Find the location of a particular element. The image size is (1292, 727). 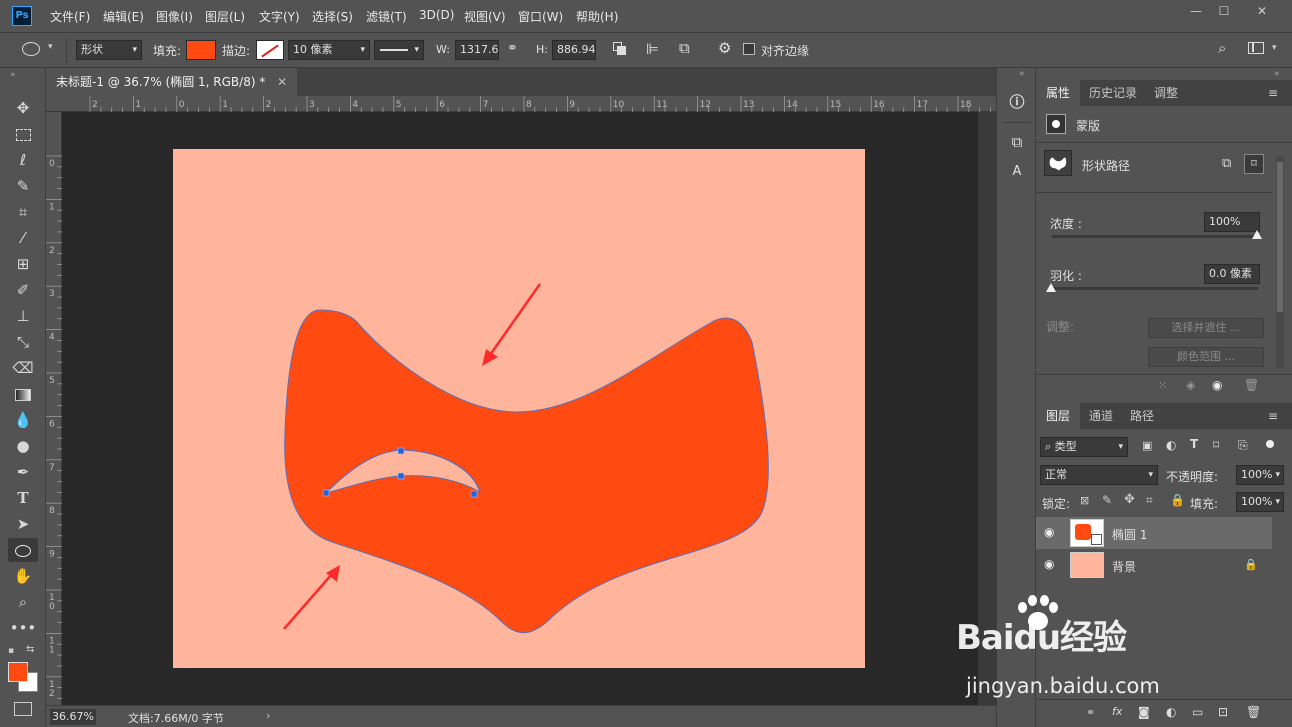

stroke-width-field: 10 像素 ▾ is located at coordinates (329, 50).